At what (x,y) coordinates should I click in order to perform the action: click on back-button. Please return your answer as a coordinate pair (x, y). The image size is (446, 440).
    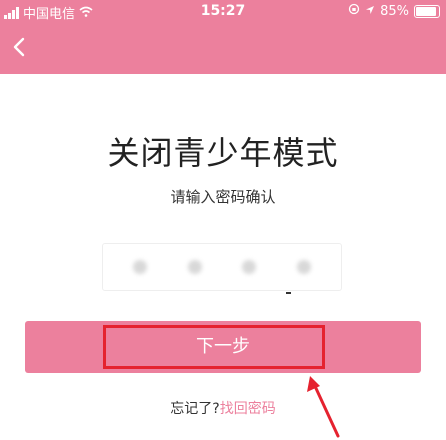
    Looking at the image, I should click on (23, 49).